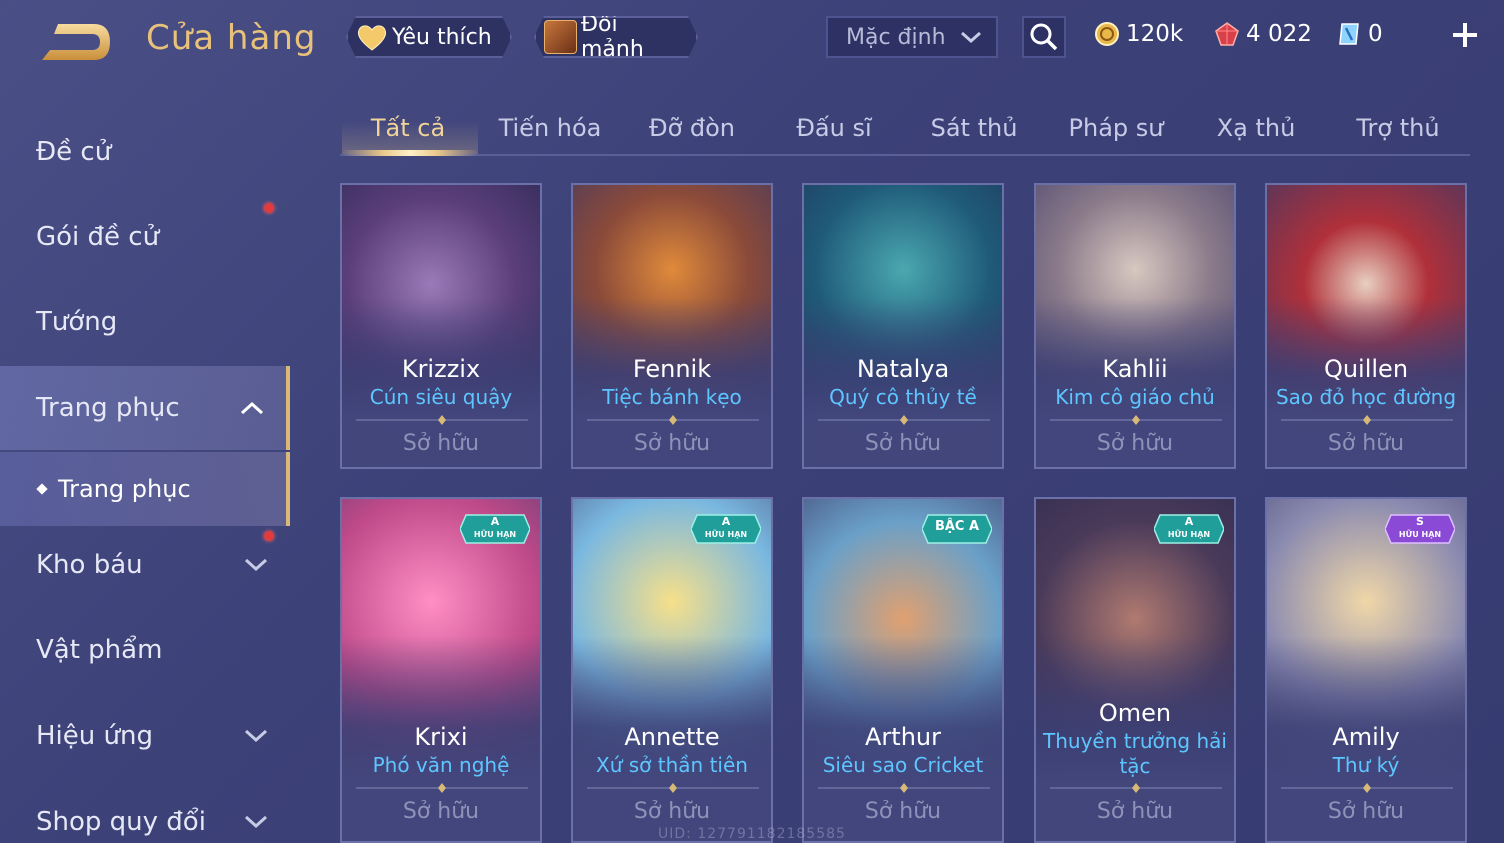  I want to click on exchange-label: Đổi mảnh, so click(612, 37).